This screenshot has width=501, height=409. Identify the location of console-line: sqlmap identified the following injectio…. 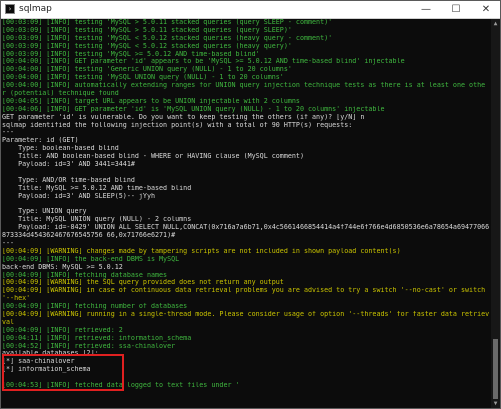
(177, 125).